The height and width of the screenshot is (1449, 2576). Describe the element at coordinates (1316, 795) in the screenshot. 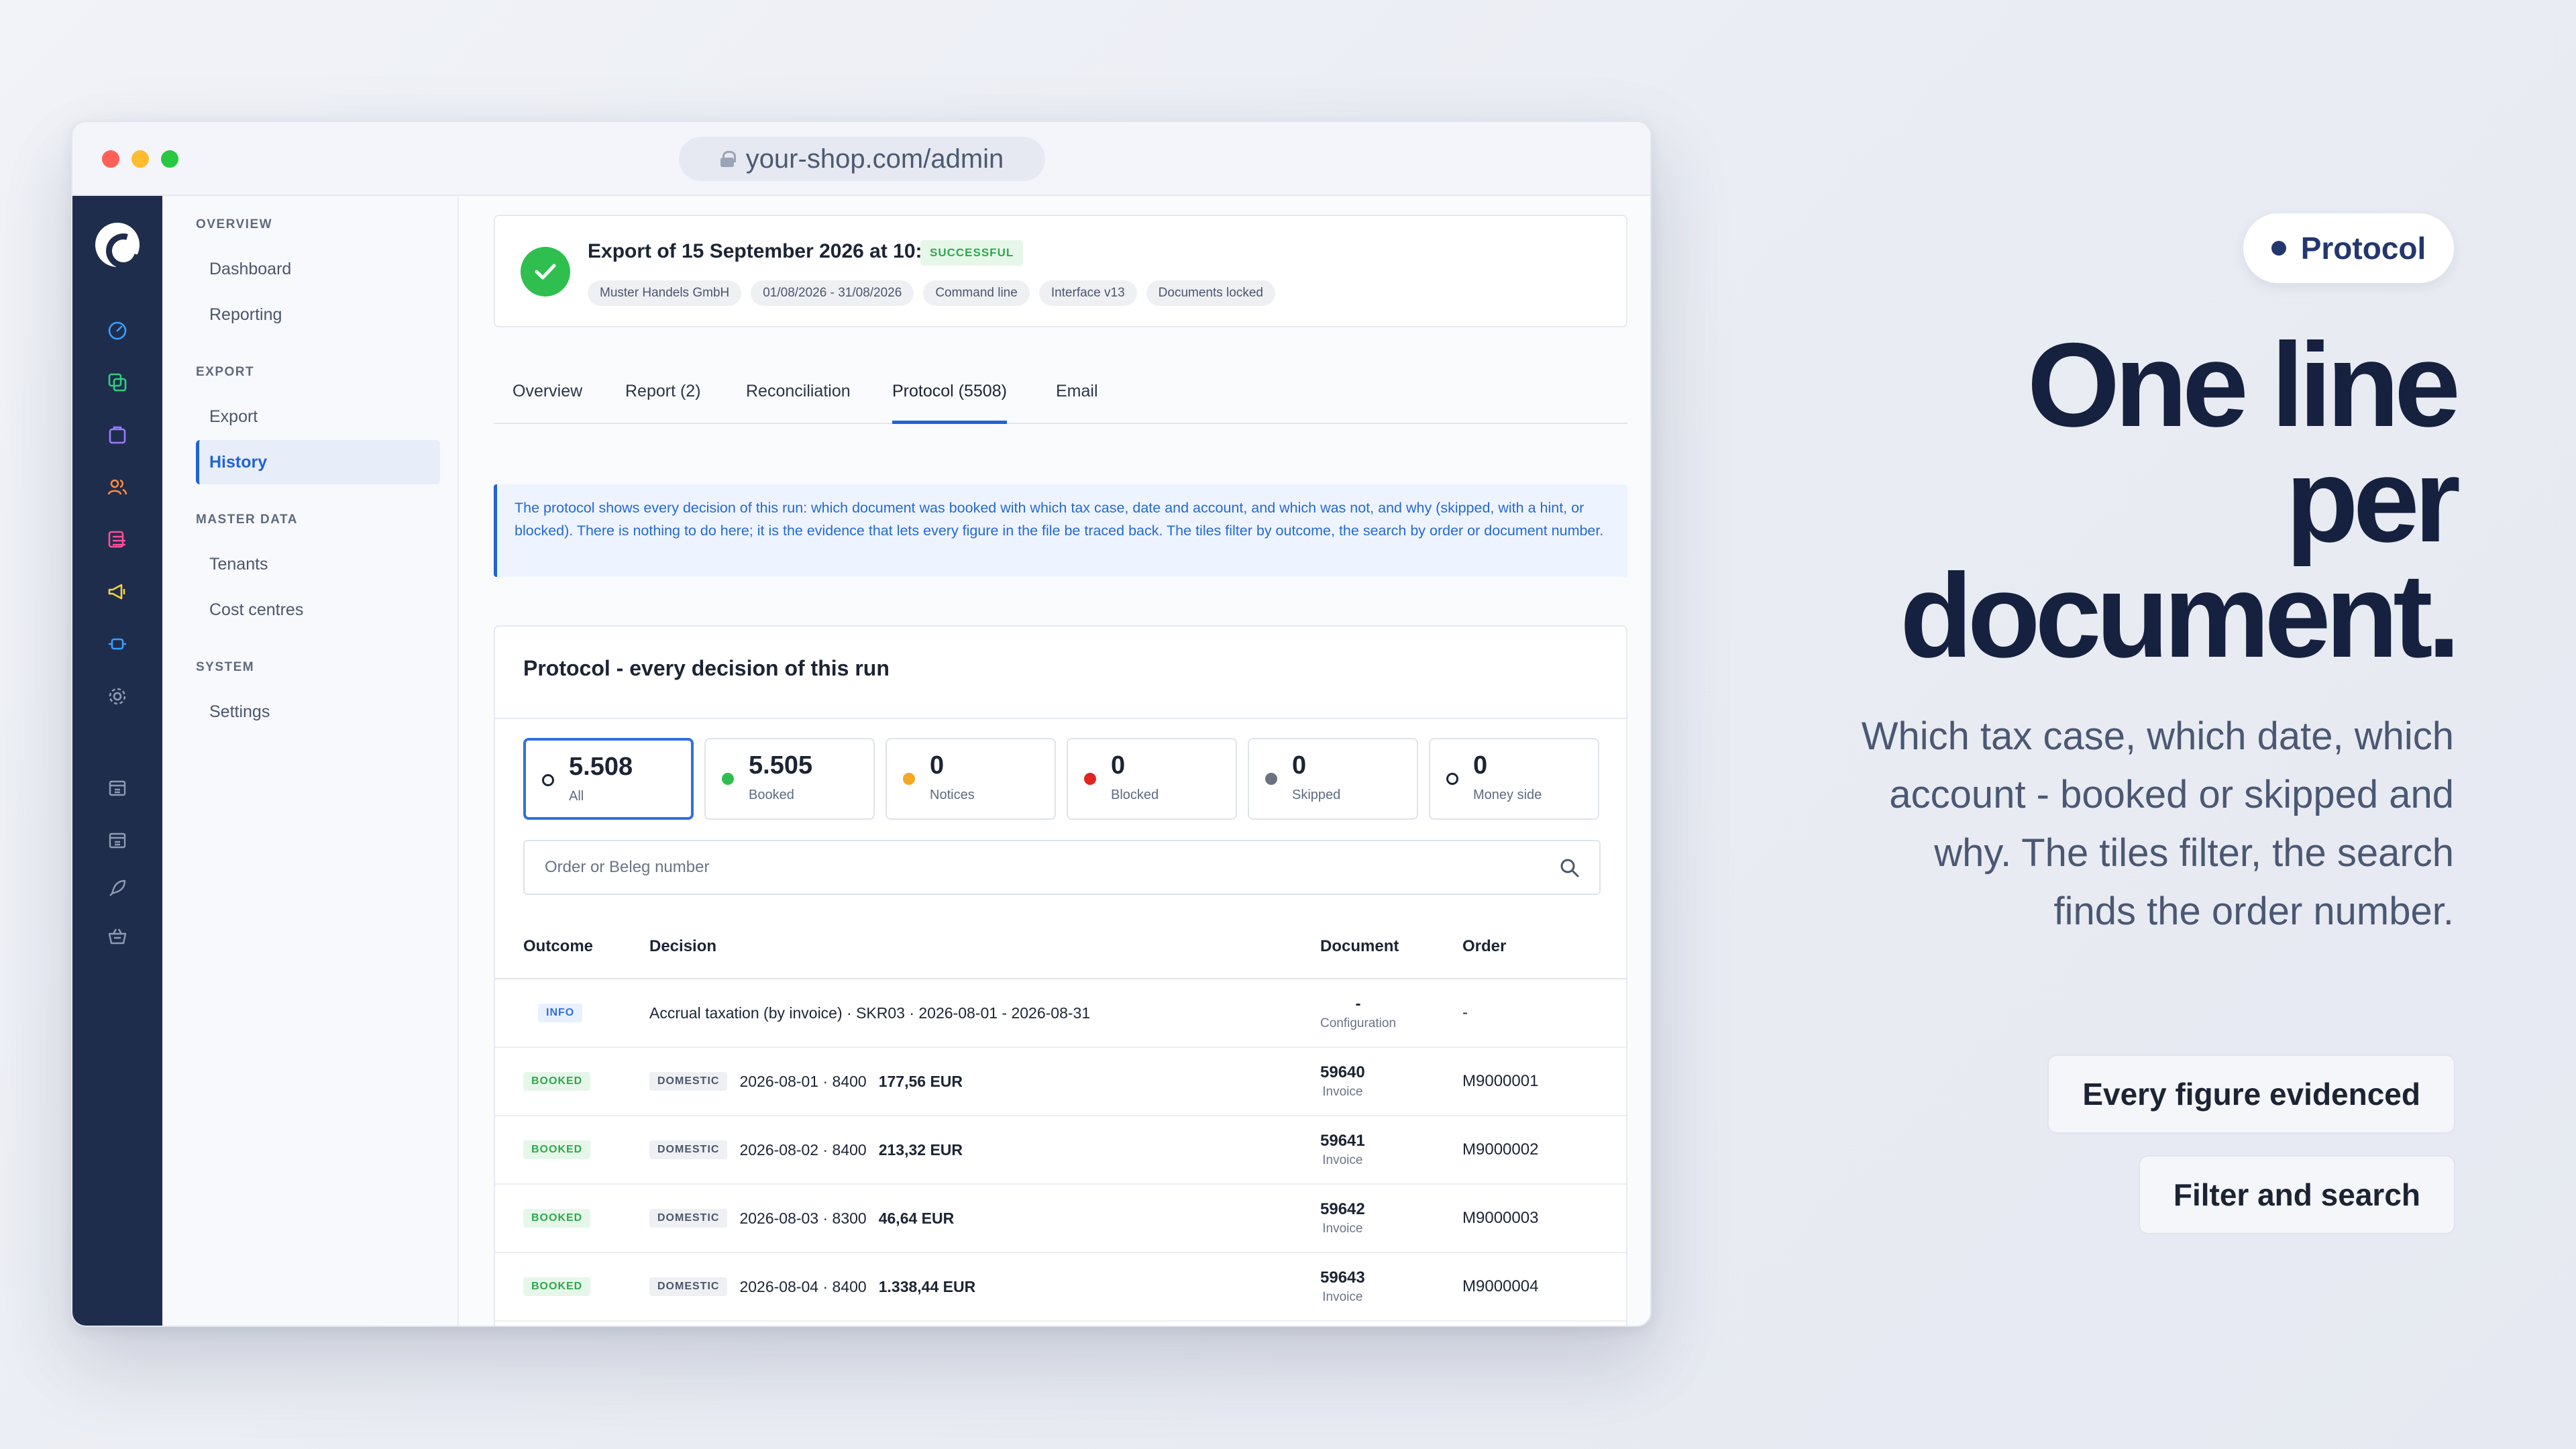

I see `tile-label: Skipped` at that location.